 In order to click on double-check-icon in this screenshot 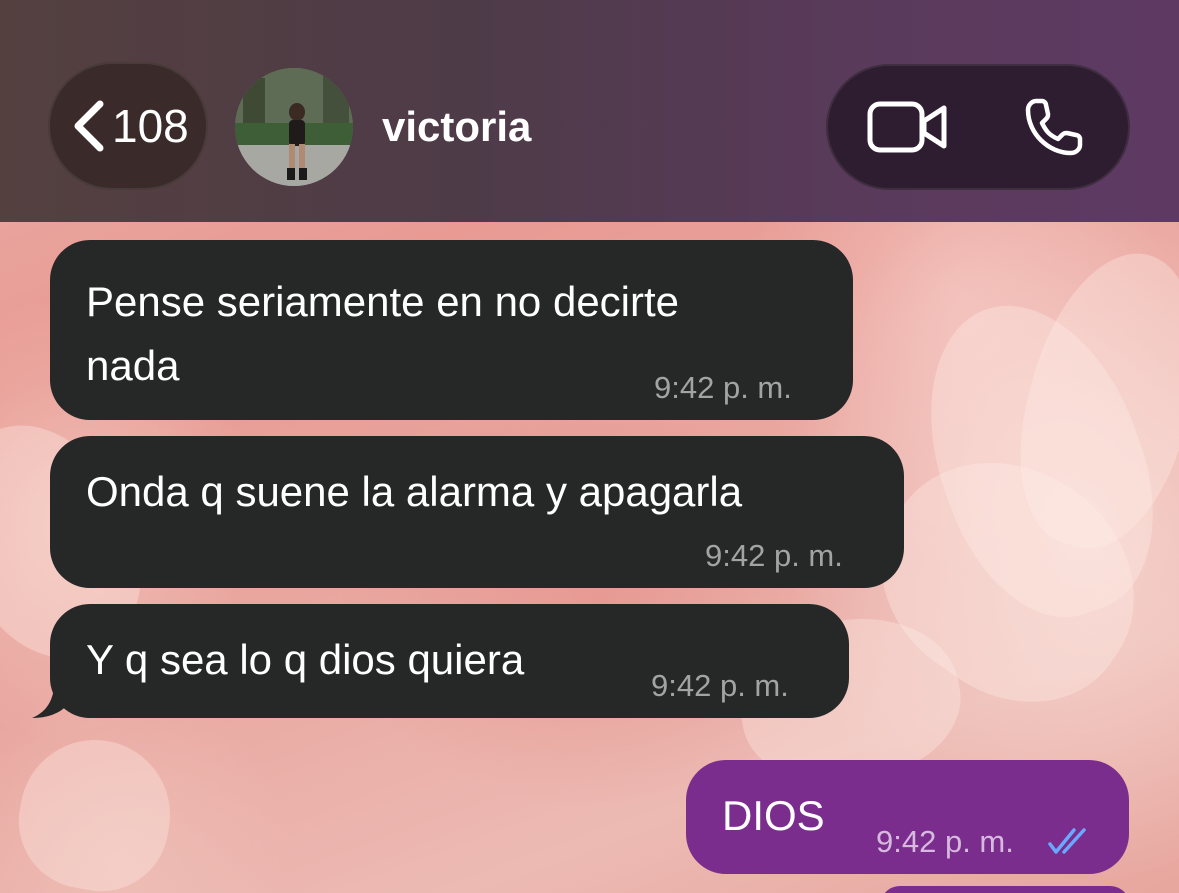, I will do `click(1067, 841)`.